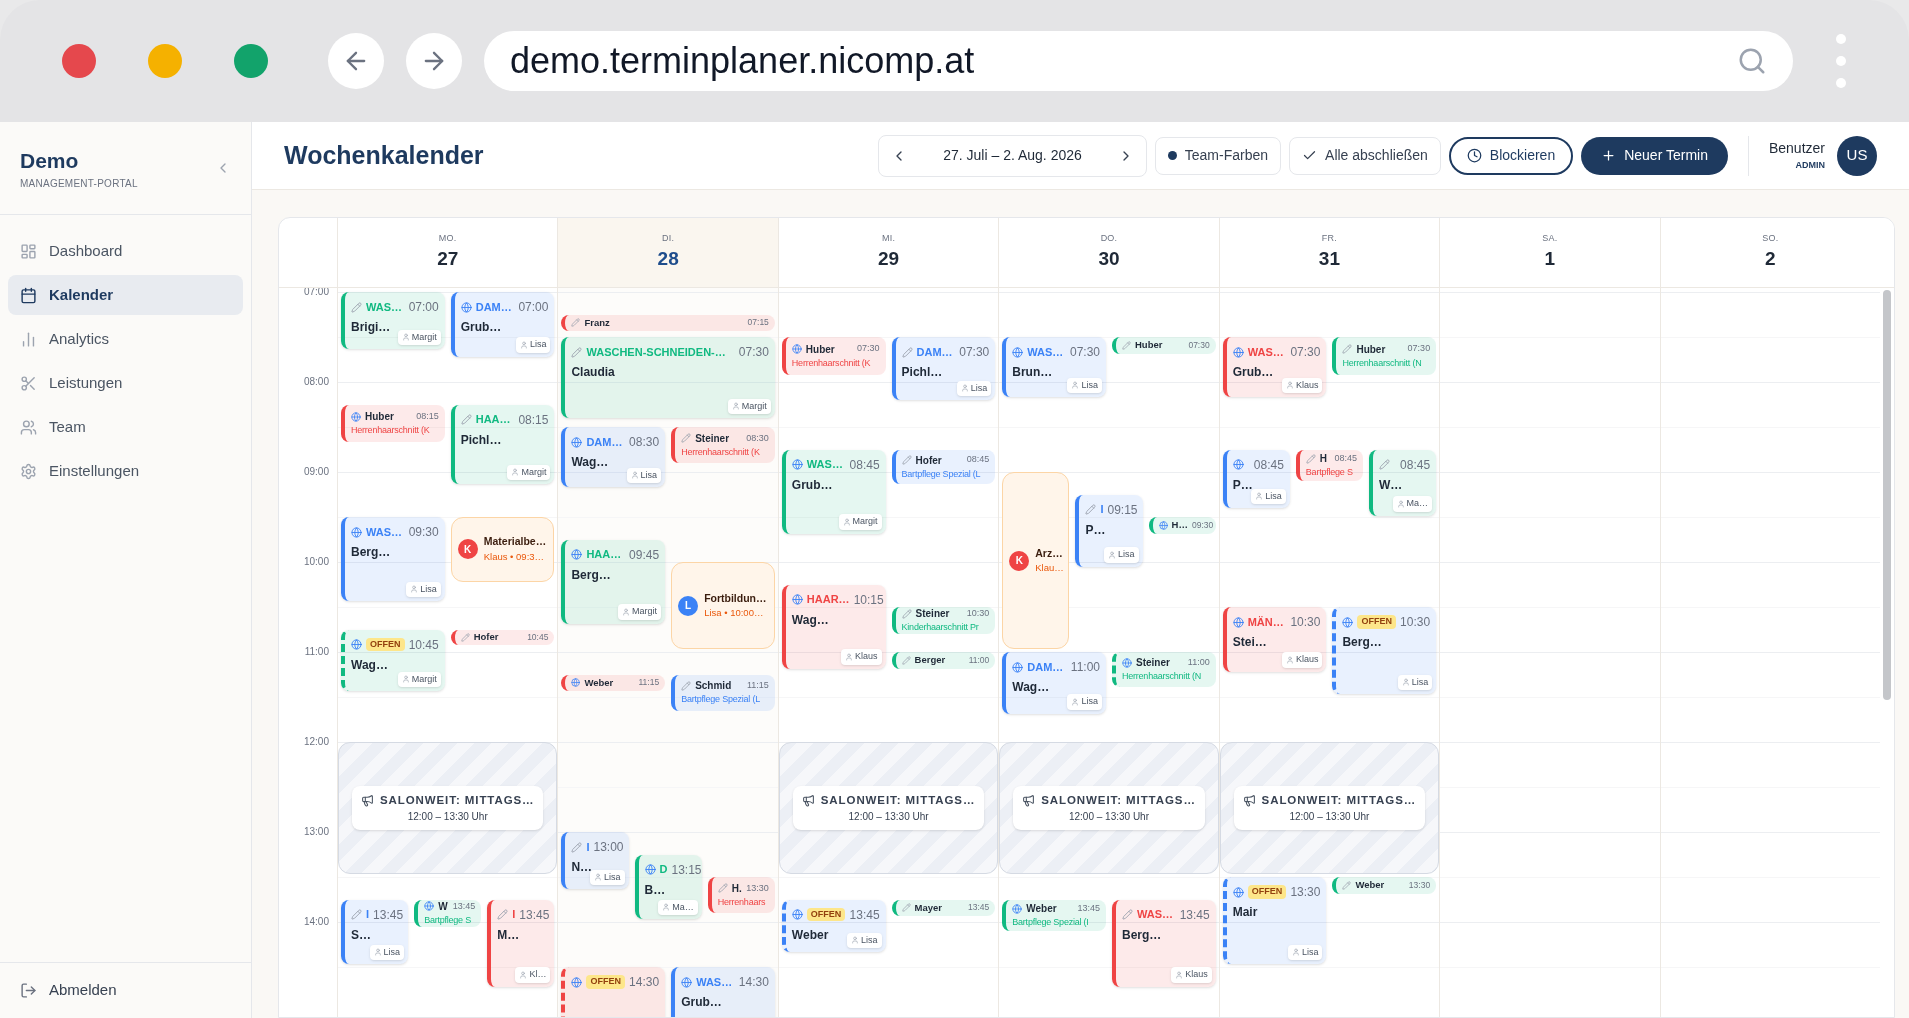 The height and width of the screenshot is (1018, 1909). I want to click on appointment-card: Weber 13:45 Bartpflege Spezial (I, so click(1054, 915).